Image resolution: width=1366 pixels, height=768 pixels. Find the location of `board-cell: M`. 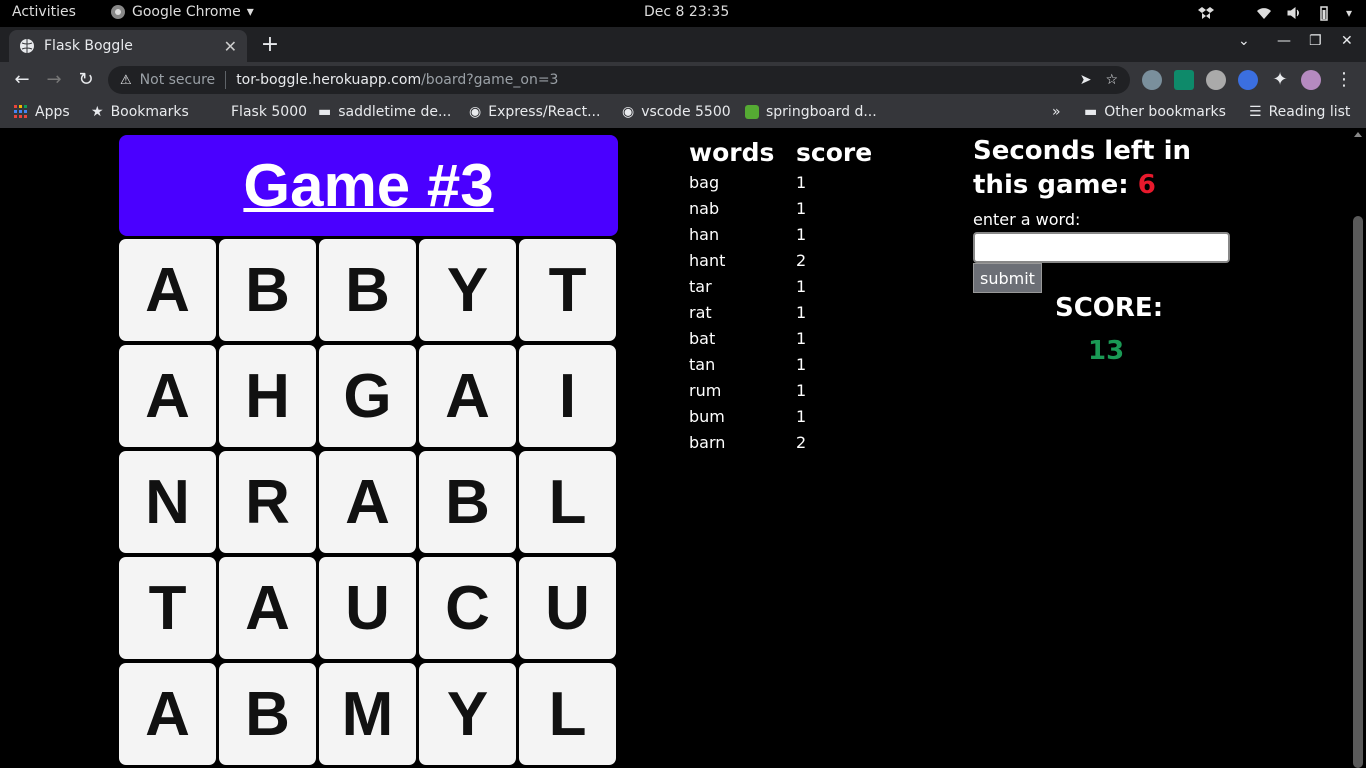

board-cell: M is located at coordinates (367, 714).